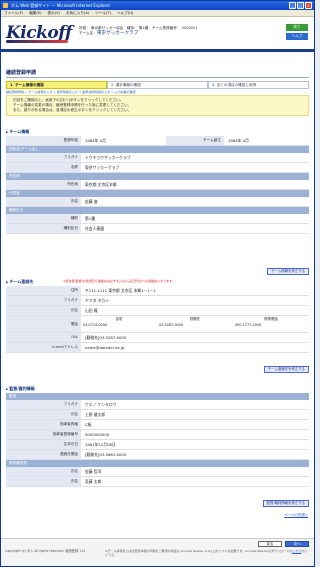  I want to click on menu-tools: ツール(T), so click(103, 13).